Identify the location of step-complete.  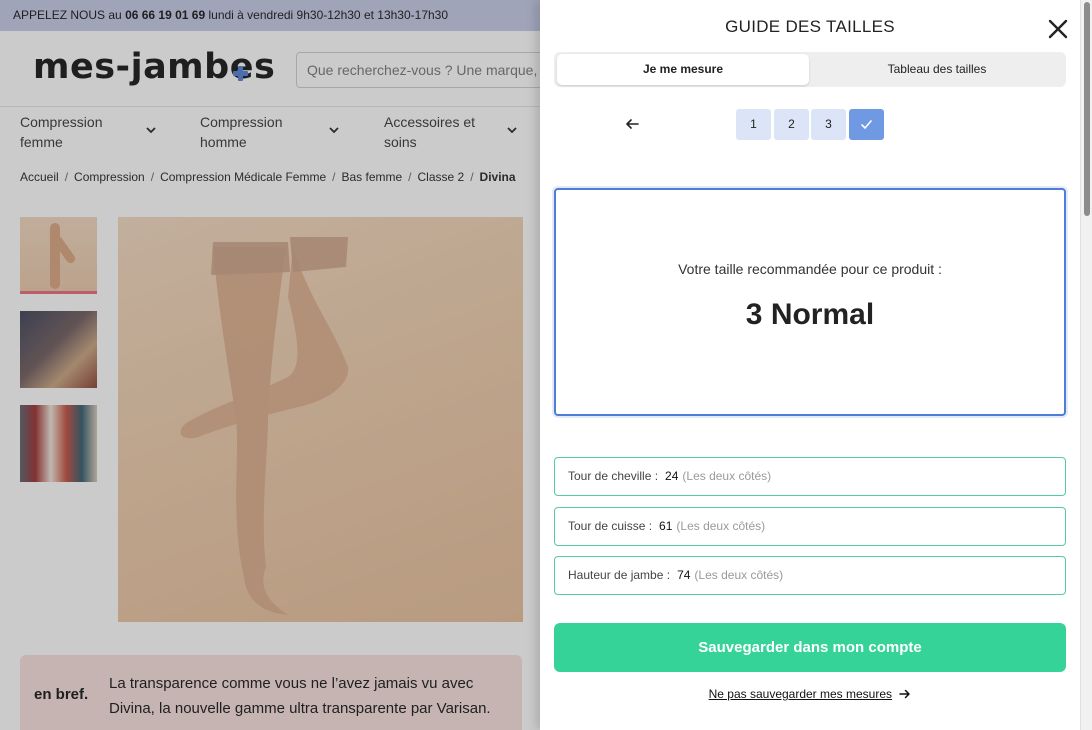
(866, 124).